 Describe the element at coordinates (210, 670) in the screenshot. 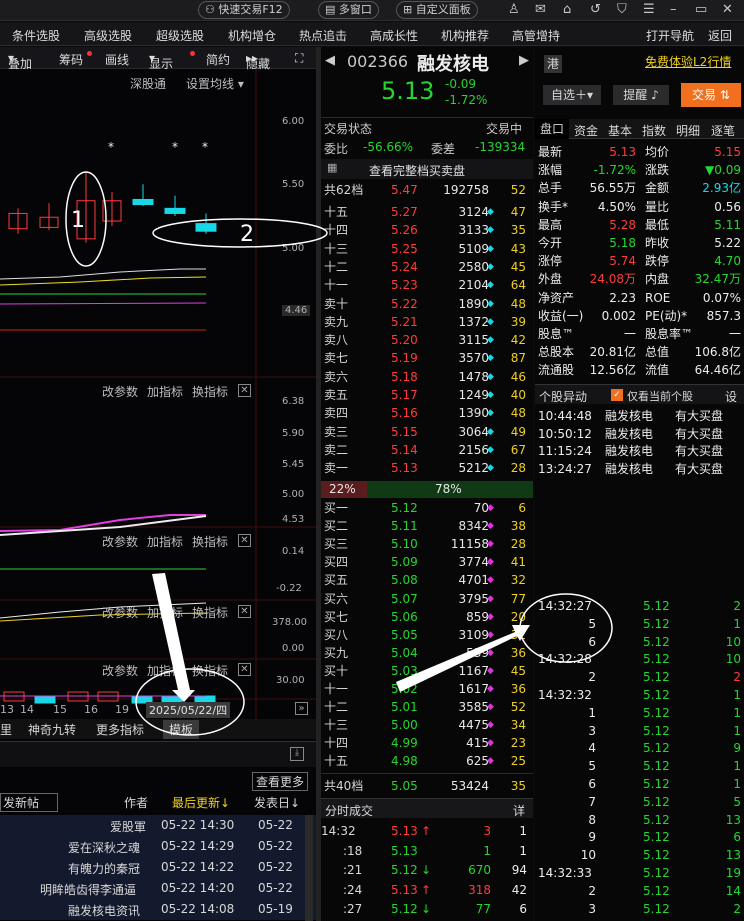

I see `sub4-switch-button: 换指标` at that location.